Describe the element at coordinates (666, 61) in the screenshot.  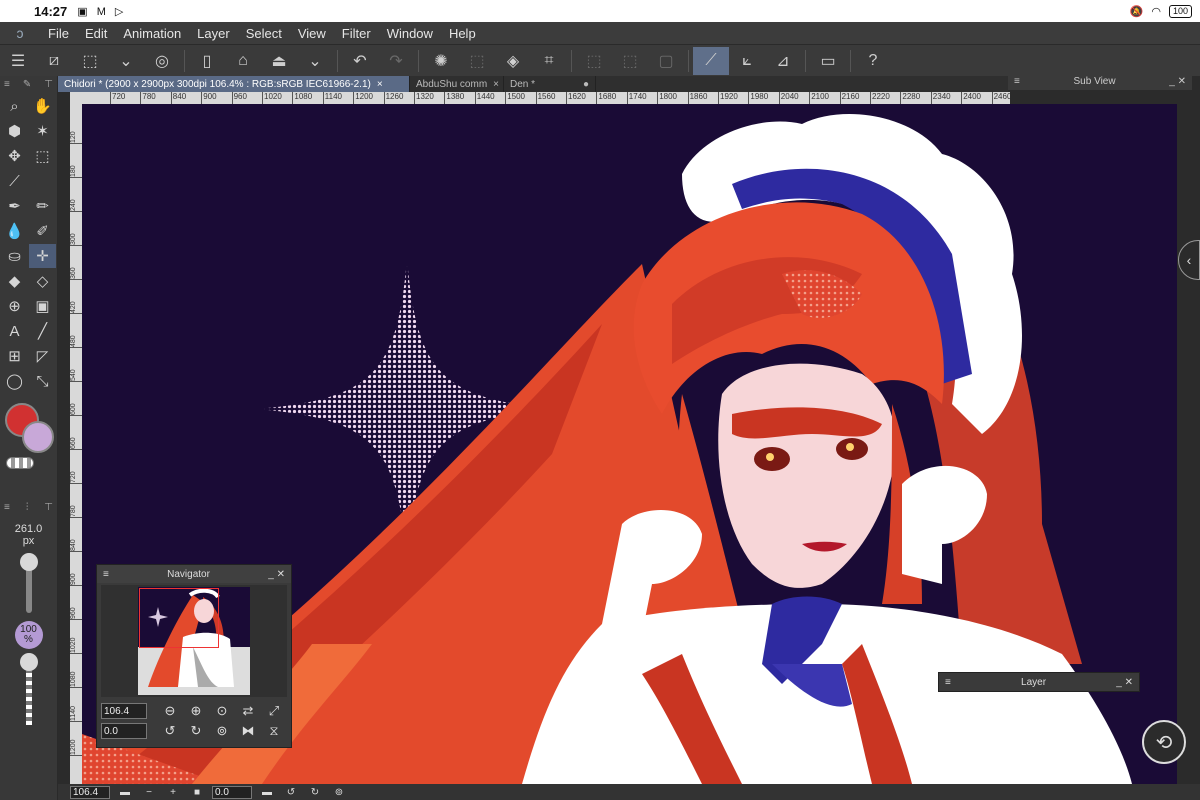
I see `selection-launcher-icon: ▢` at that location.